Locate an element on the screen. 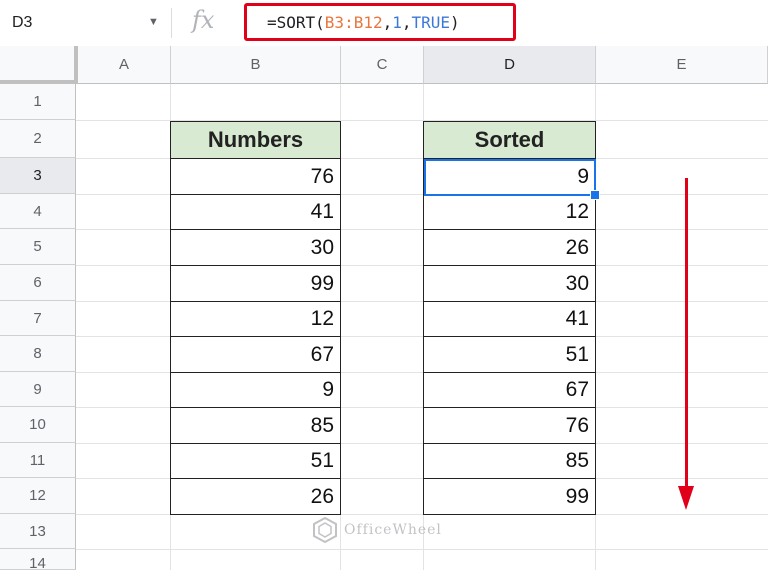 The height and width of the screenshot is (579, 768). formula-input: =SORT(B3:B12,1,TRUE) is located at coordinates (380, 22).